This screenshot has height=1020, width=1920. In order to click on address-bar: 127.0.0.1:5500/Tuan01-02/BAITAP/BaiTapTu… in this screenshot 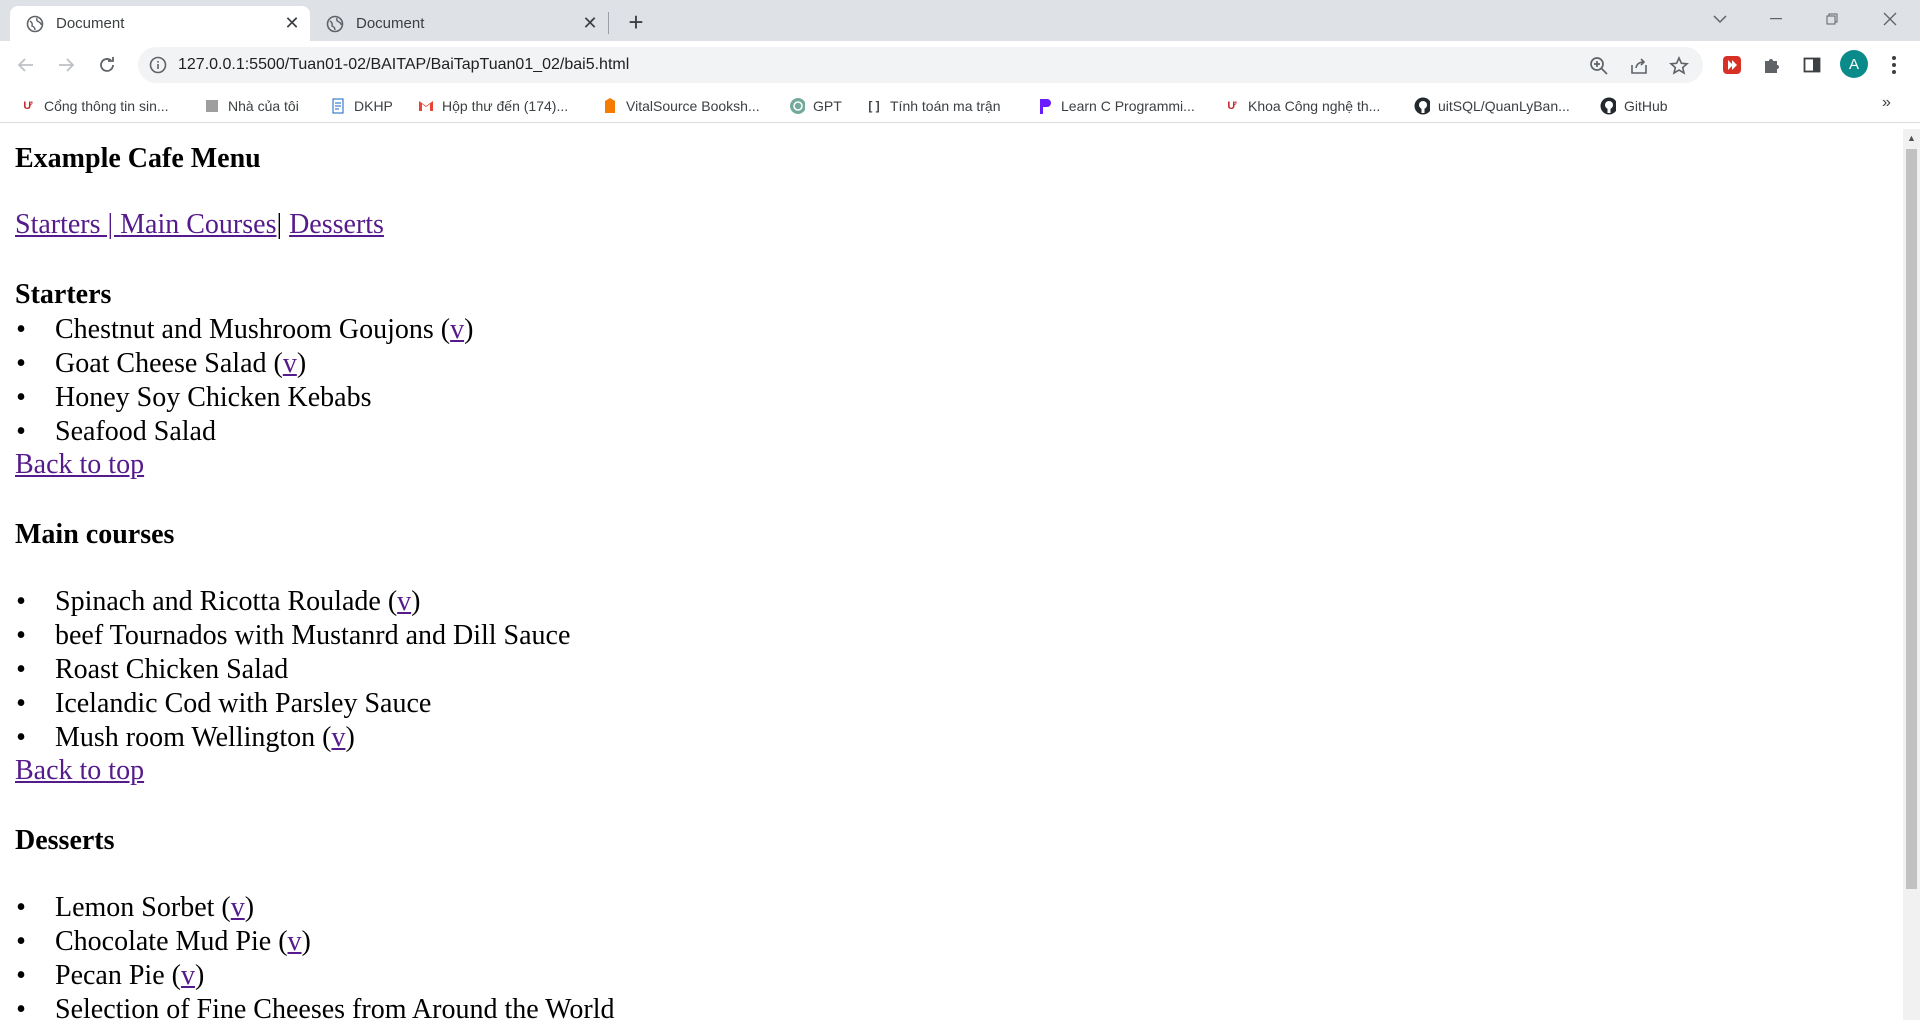, I will do `click(920, 65)`.